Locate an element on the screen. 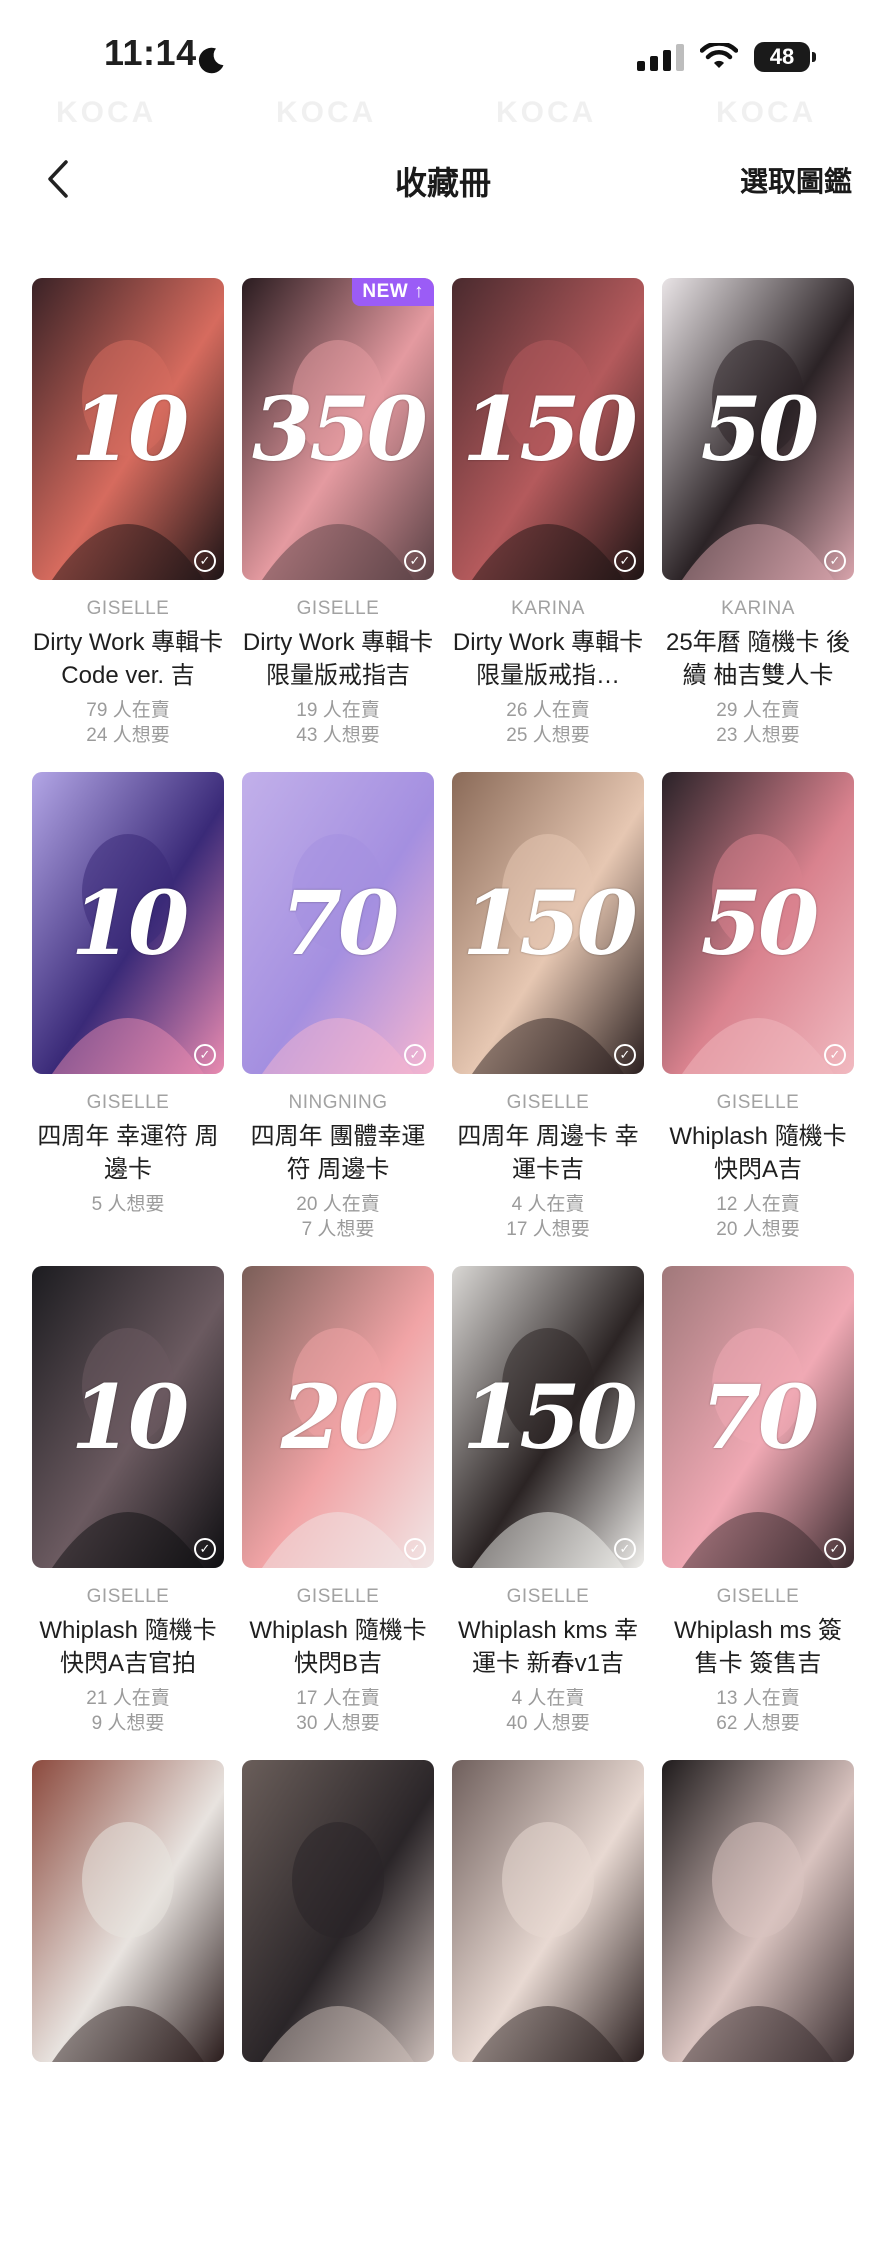  card-title: Whiplash 隨機卡 快閃A吉官拍 is located at coordinates (128, 1647).